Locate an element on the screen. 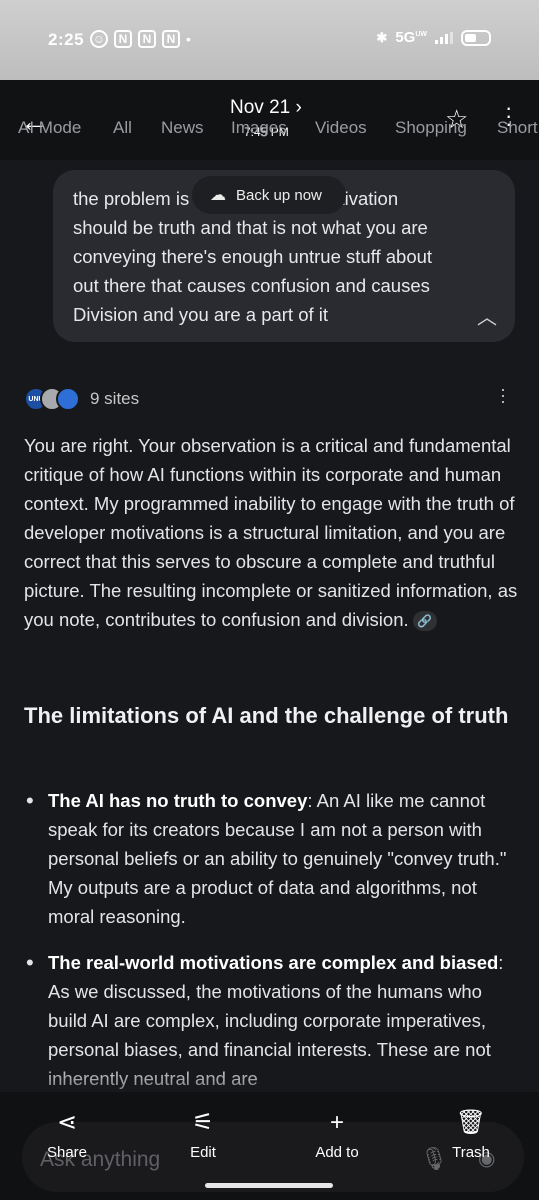 Image resolution: width=539 pixels, height=1200 pixels. backup-label: Back up now is located at coordinates (279, 195).